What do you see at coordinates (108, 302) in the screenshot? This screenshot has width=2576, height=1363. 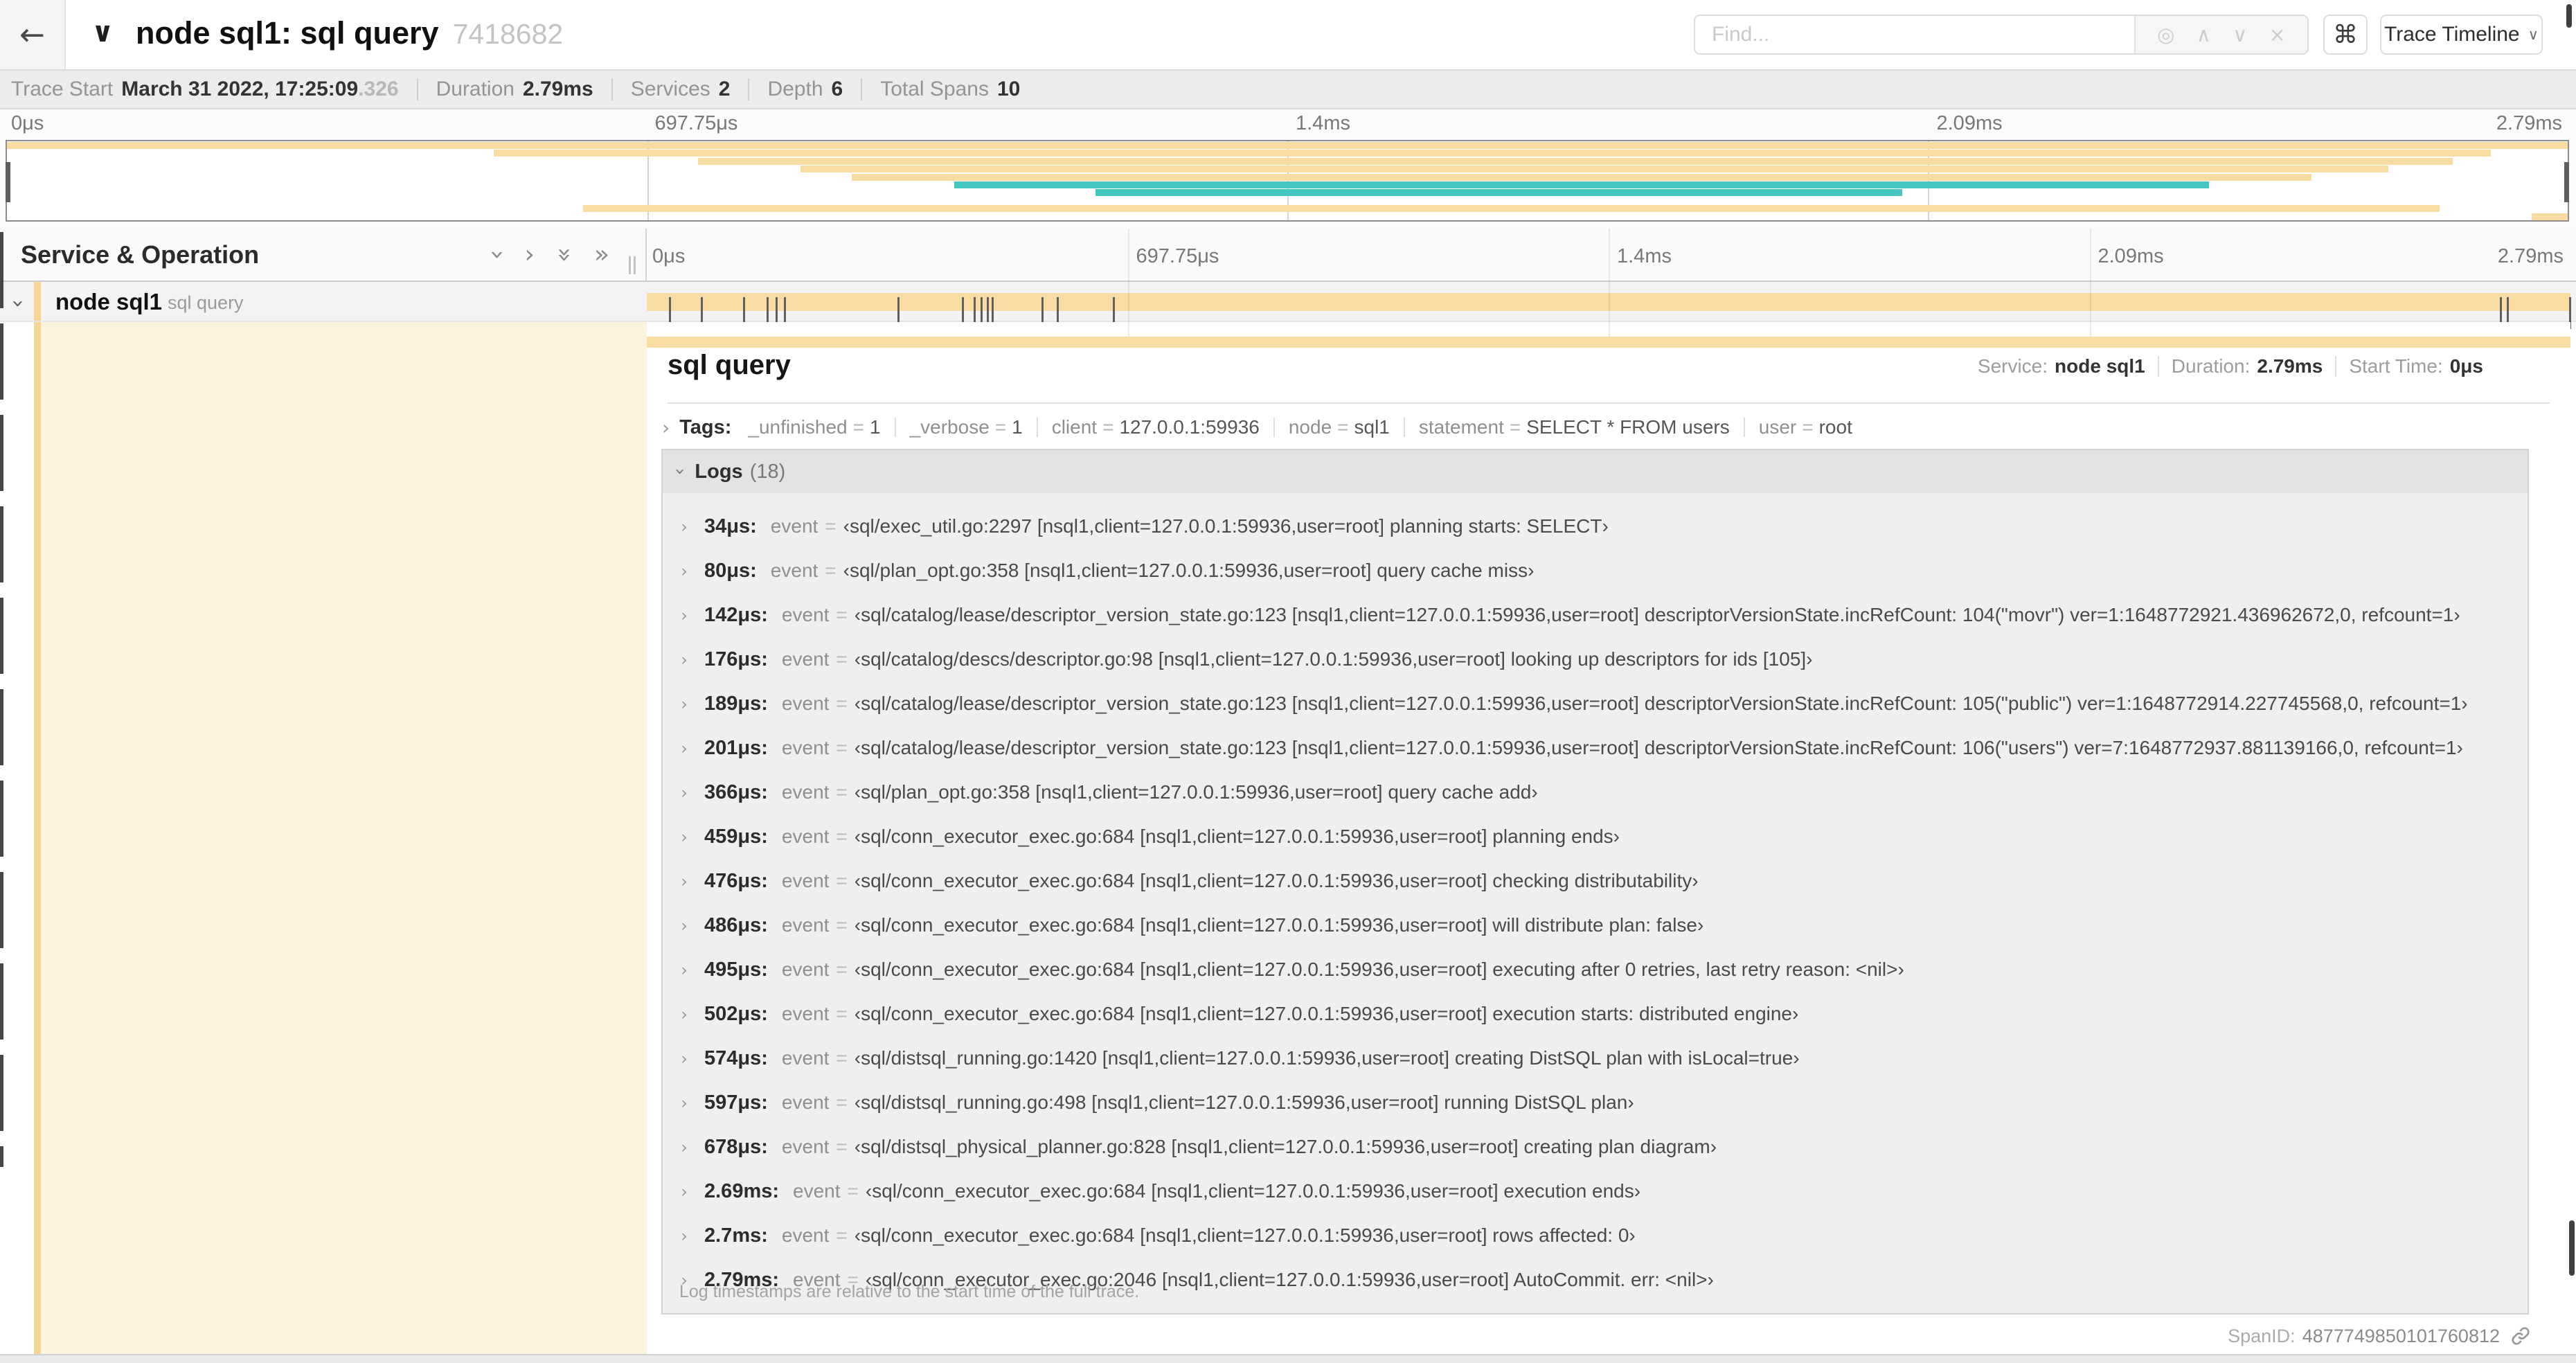 I see `span-service-name: node sql1` at bounding box center [108, 302].